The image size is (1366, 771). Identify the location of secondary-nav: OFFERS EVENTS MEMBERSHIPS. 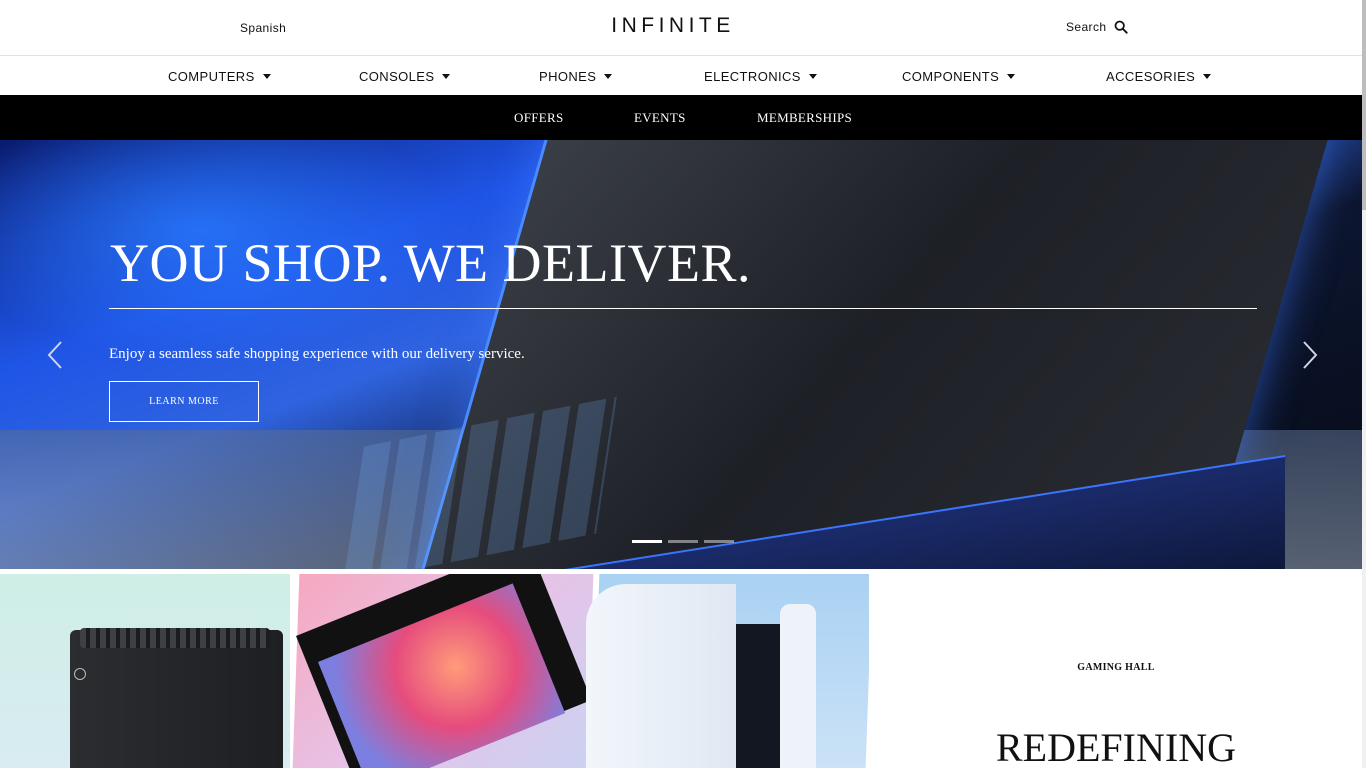
(681, 117).